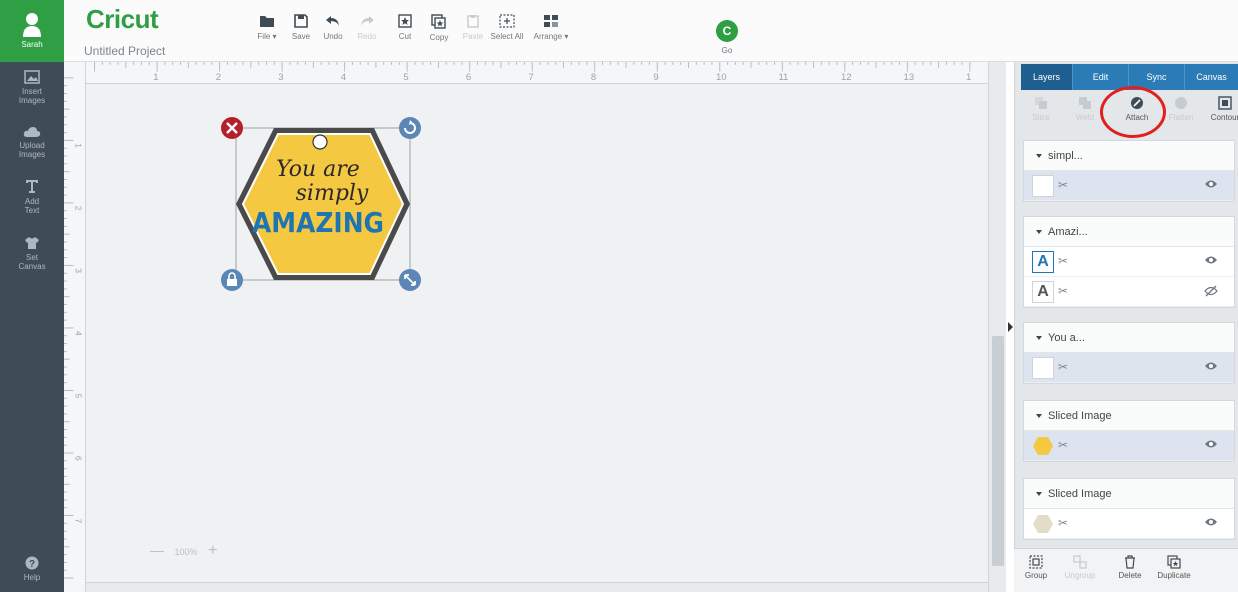 The image size is (1238, 592). I want to click on layer-group-sliced-image-1: Sliced Image ✂, so click(1129, 431).